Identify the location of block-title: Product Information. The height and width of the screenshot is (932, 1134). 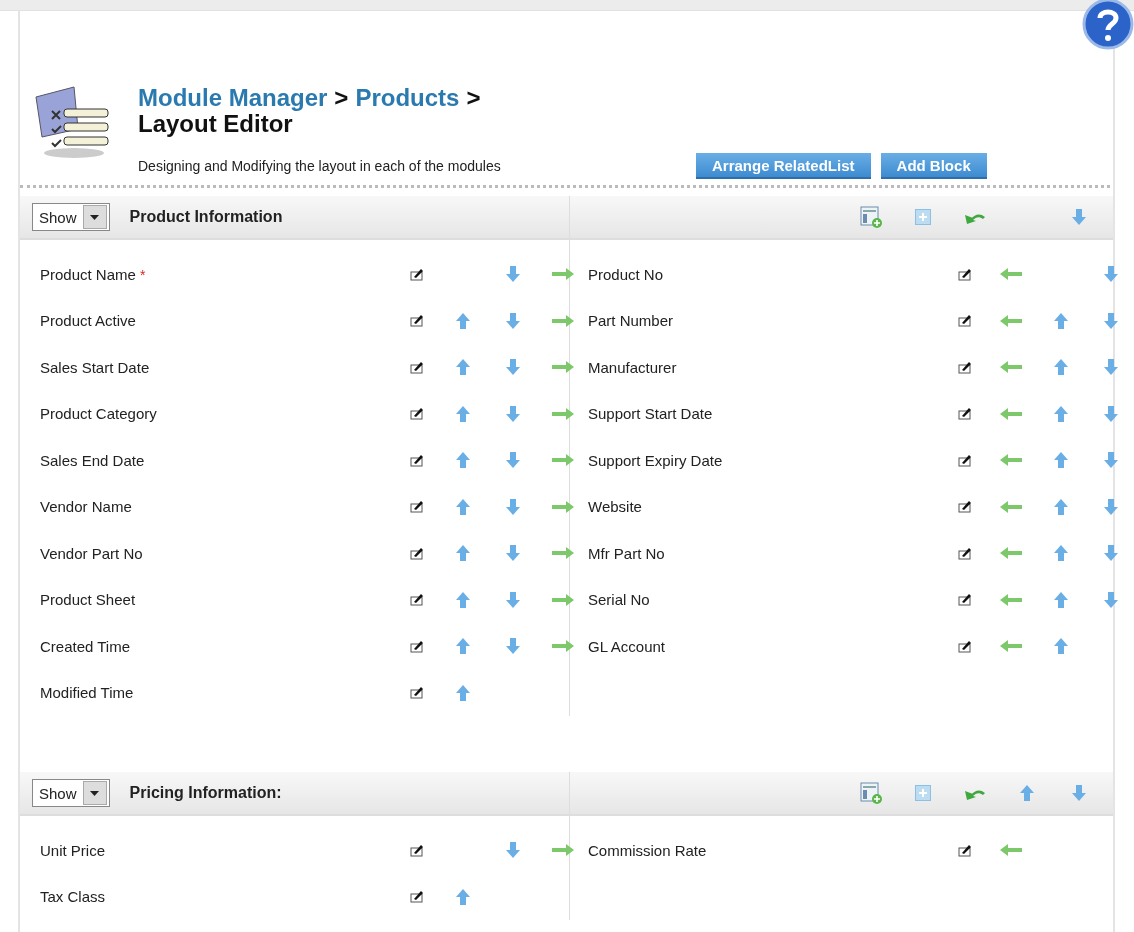
(206, 217).